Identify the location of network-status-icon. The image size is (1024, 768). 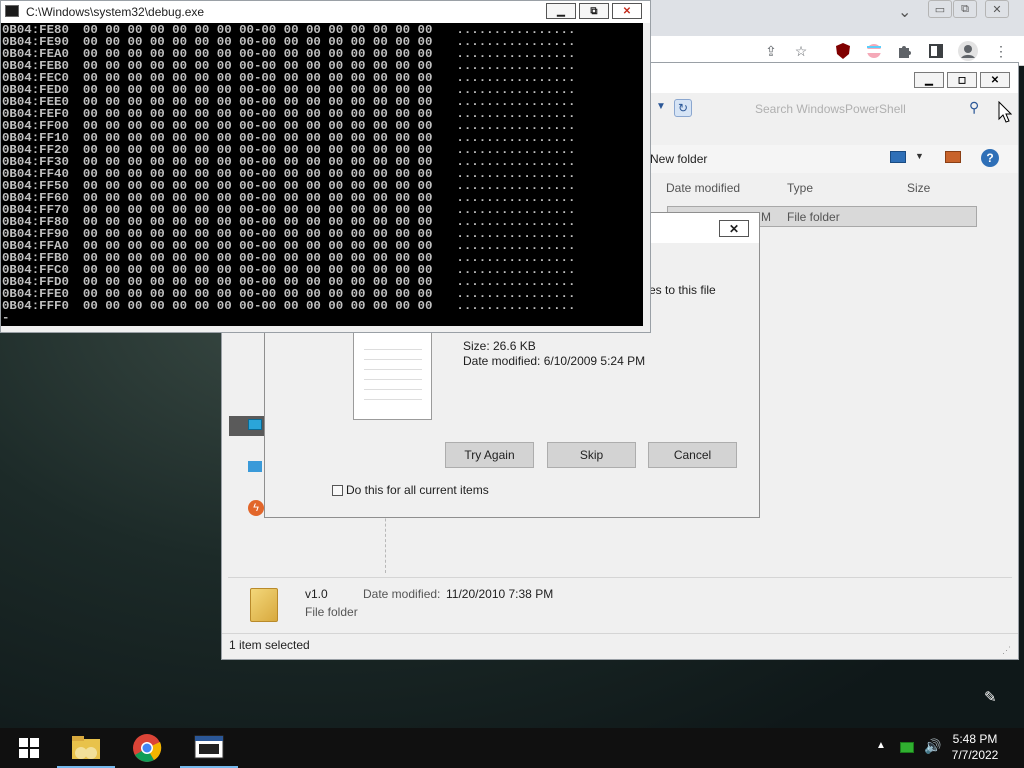
(907, 747).